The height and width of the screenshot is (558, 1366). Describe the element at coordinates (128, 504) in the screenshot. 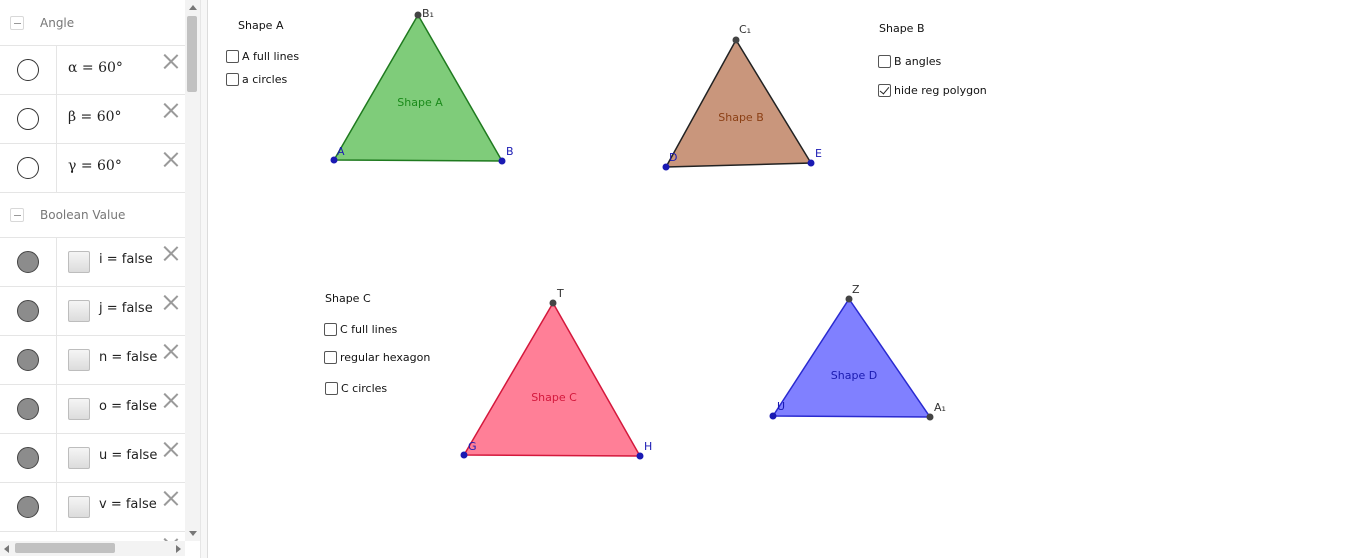

I see `v-definition: v = false` at that location.